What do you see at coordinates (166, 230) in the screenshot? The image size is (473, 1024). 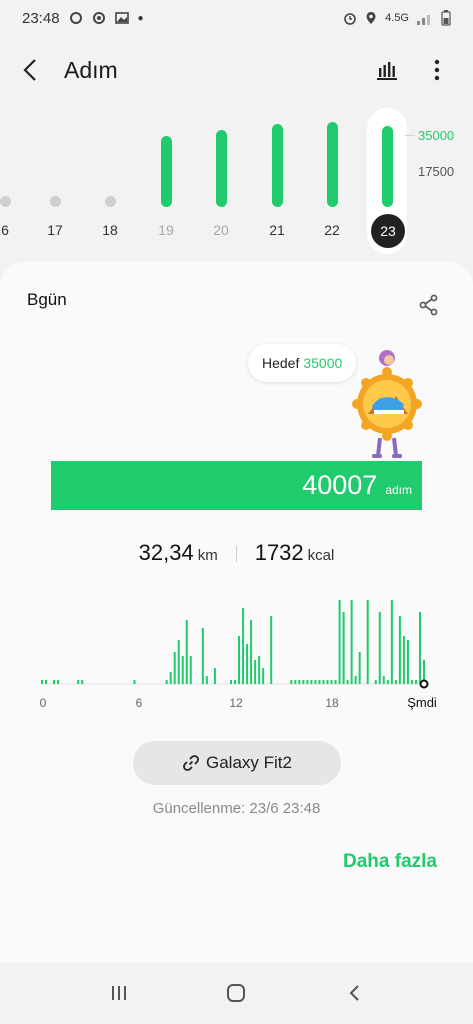 I see `day-label: 19` at bounding box center [166, 230].